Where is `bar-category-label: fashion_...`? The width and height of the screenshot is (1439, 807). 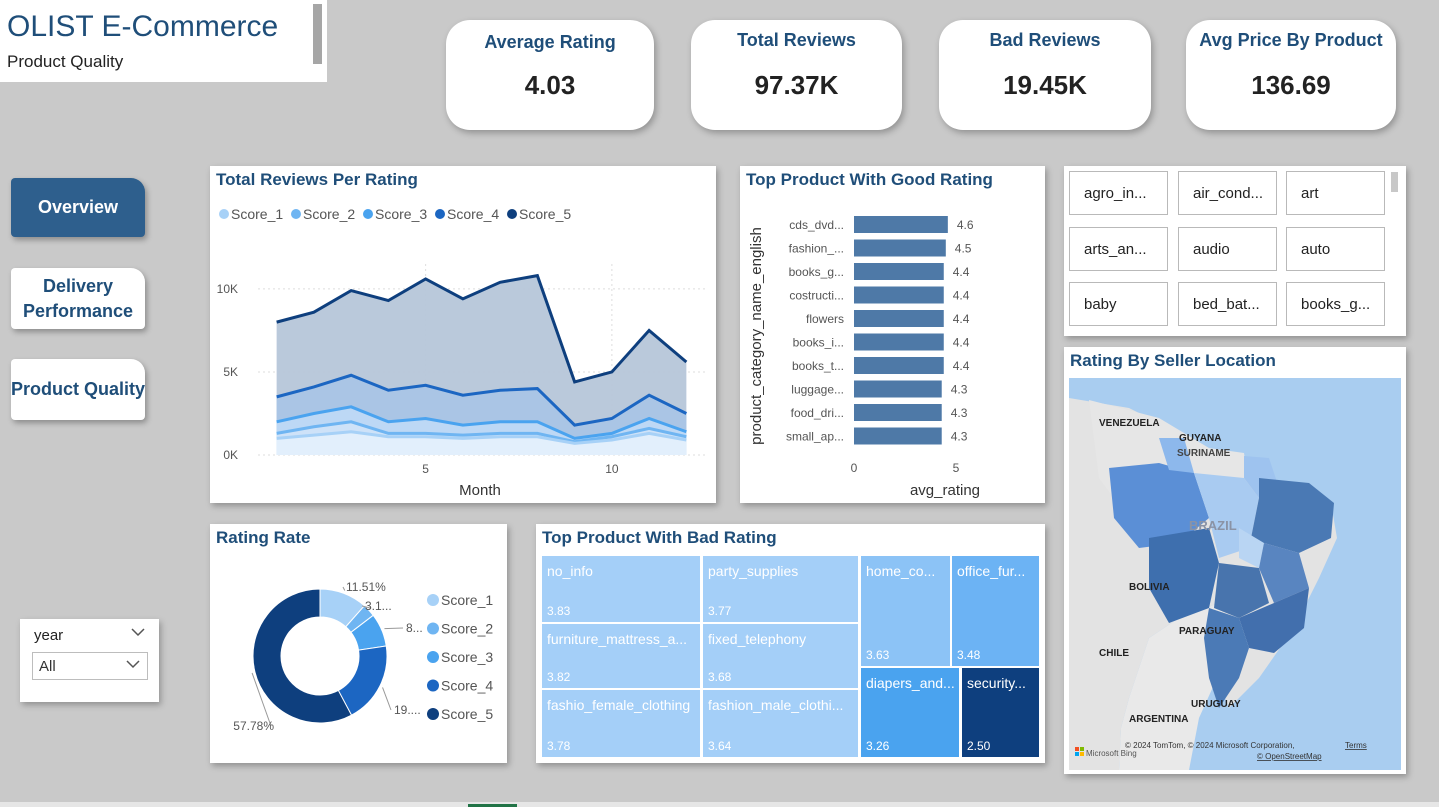
bar-category-label: fashion_... is located at coordinates (816, 249).